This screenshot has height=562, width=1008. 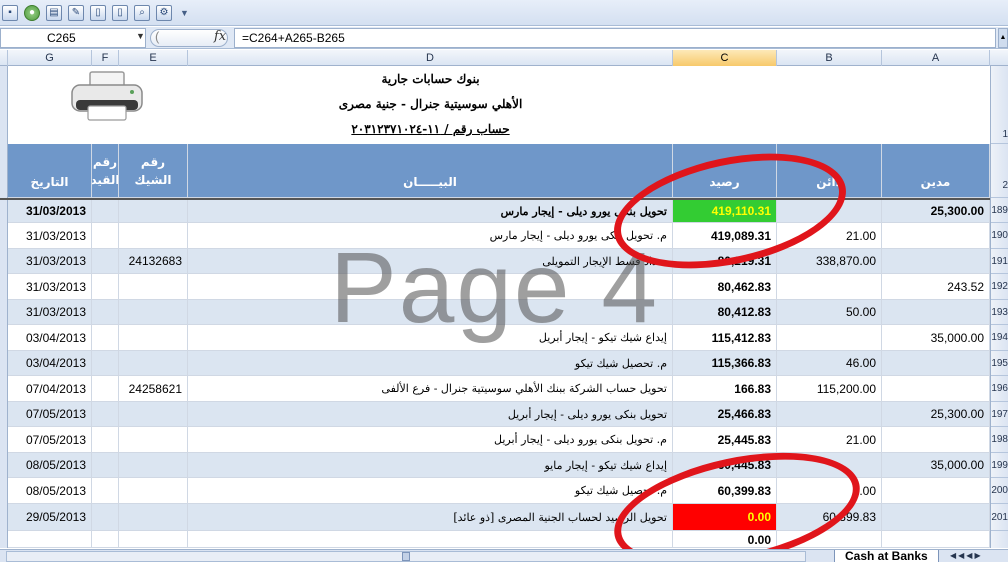 I want to click on refresh-icon: ●, so click(x=32, y=12).